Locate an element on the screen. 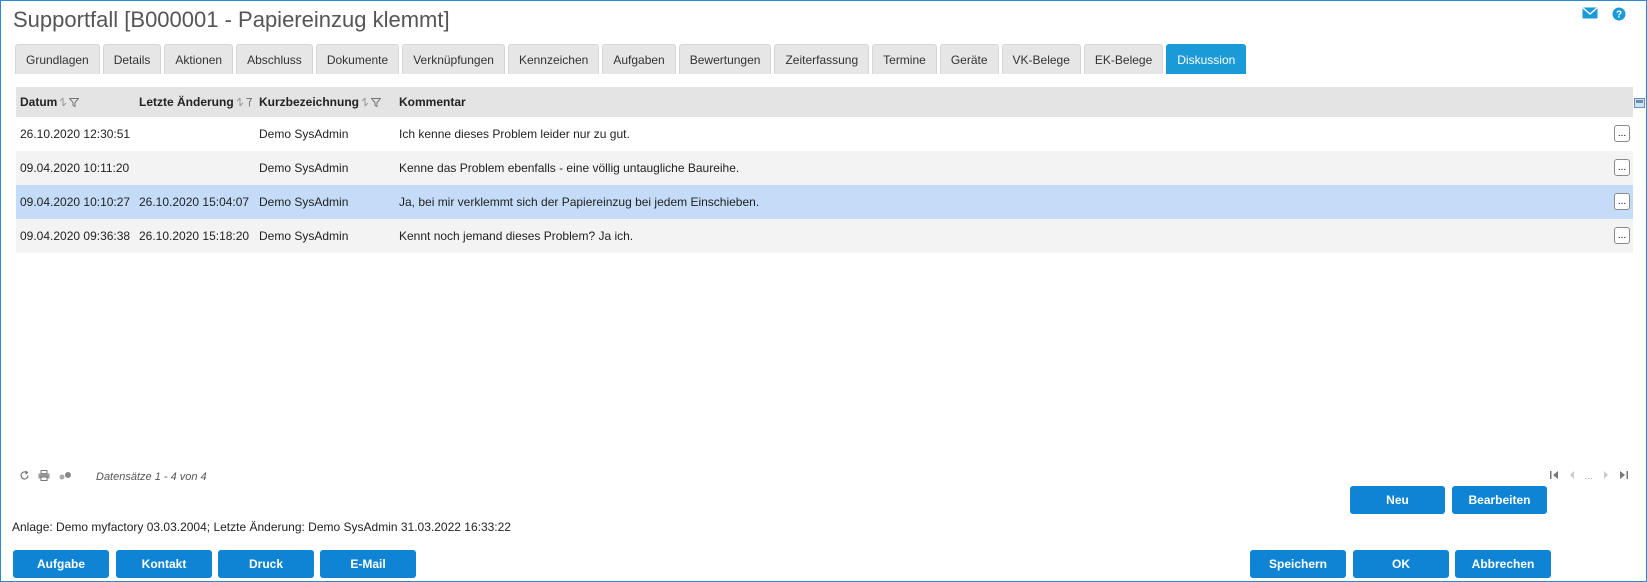  column-label: Kurzbezeichnung is located at coordinates (309, 102).